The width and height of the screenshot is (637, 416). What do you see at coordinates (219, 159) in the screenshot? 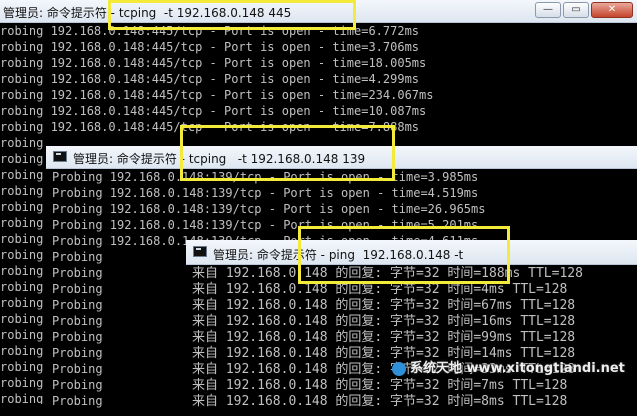
I see `window-title: 管理员: 命令提示符 - tcping -t 192.168.0.148 139` at bounding box center [219, 159].